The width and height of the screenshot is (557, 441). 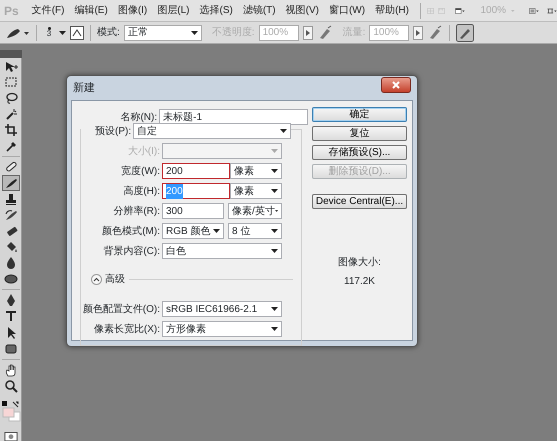 What do you see at coordinates (196, 171) in the screenshot?
I see `input-field: 200` at bounding box center [196, 171].